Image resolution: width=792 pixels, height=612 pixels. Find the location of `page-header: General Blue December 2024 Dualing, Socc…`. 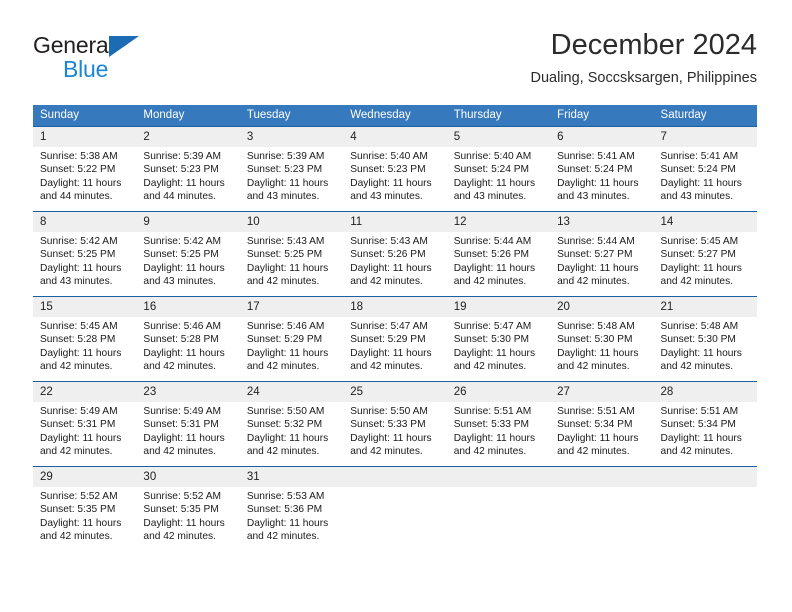

page-header: General Blue December 2024 Dualing, Socc… is located at coordinates (395, 63).